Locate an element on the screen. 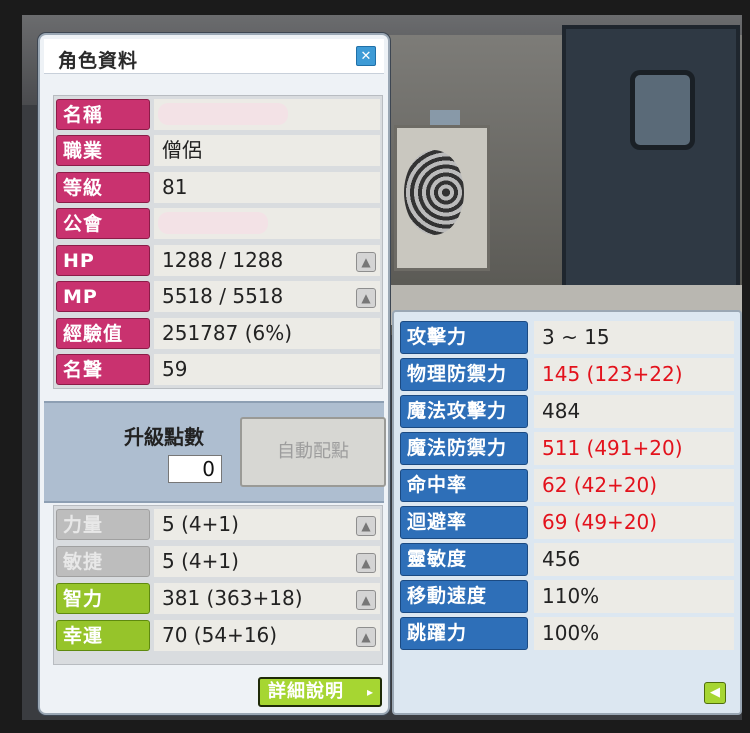  matk-row: 魔法攻擊力 484 is located at coordinates (569, 411).